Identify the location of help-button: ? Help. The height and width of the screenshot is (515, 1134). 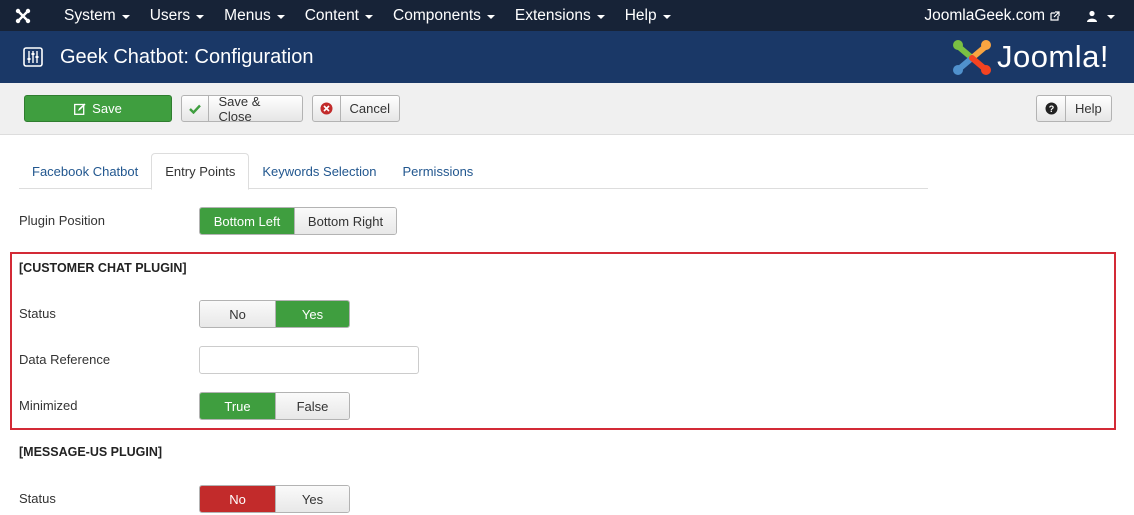
(1074, 108).